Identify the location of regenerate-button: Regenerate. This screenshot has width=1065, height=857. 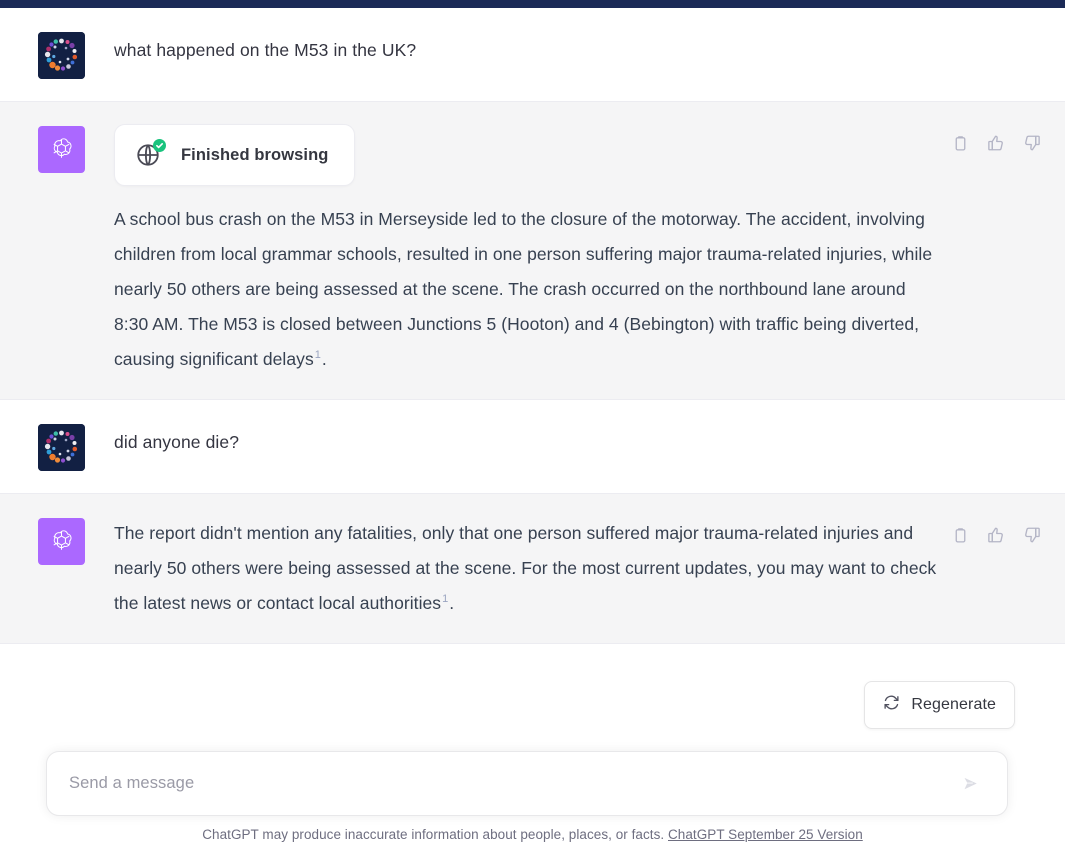
(939, 705).